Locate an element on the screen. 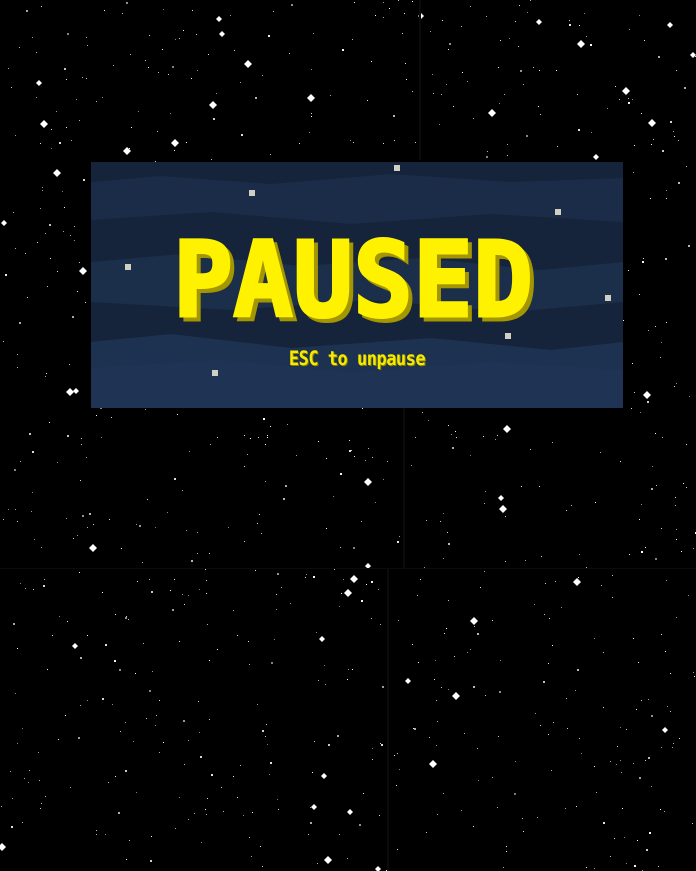 This screenshot has width=696, height=871. background-seam is located at coordinates (404, 488).